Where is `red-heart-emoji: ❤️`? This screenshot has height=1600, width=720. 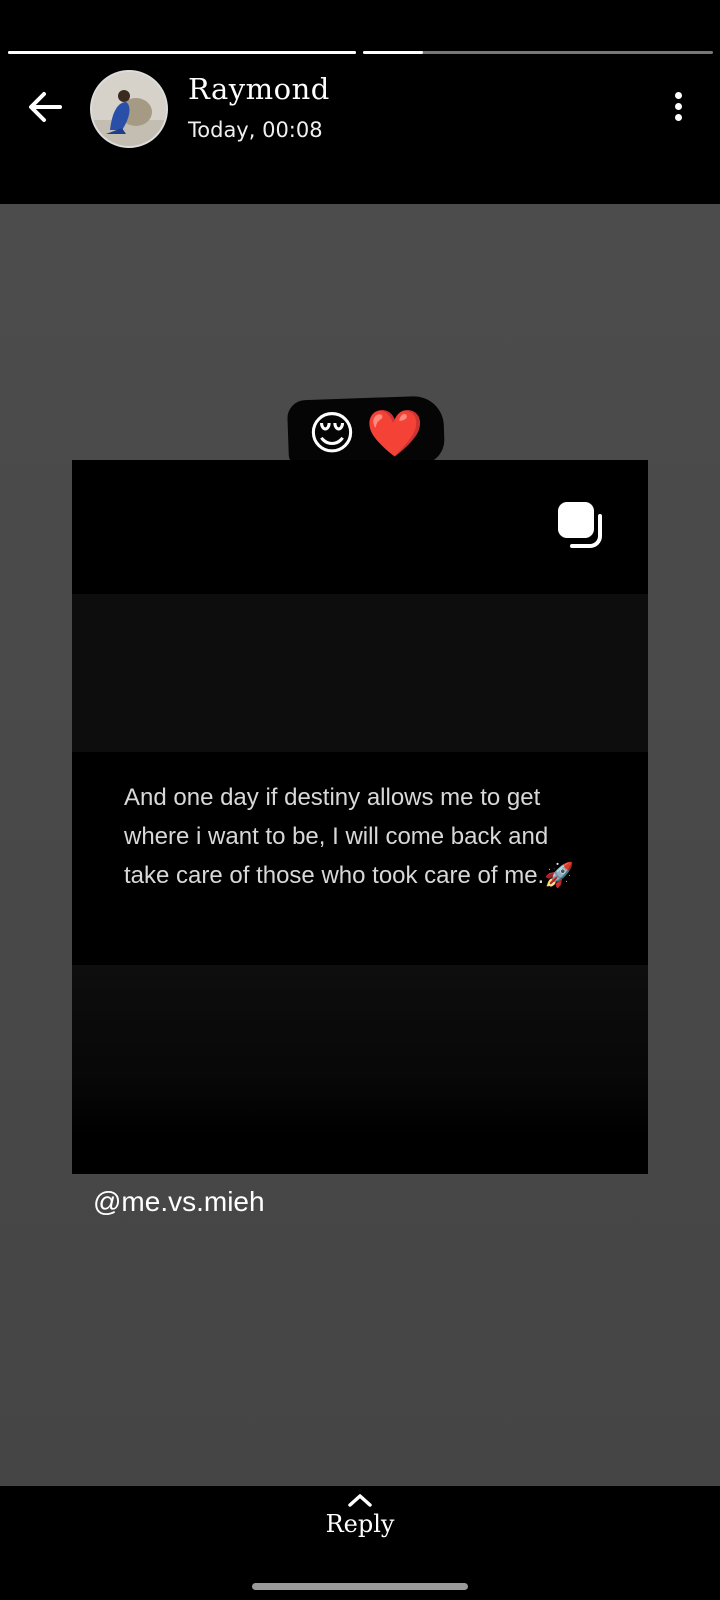 red-heart-emoji: ❤️ is located at coordinates (395, 433).